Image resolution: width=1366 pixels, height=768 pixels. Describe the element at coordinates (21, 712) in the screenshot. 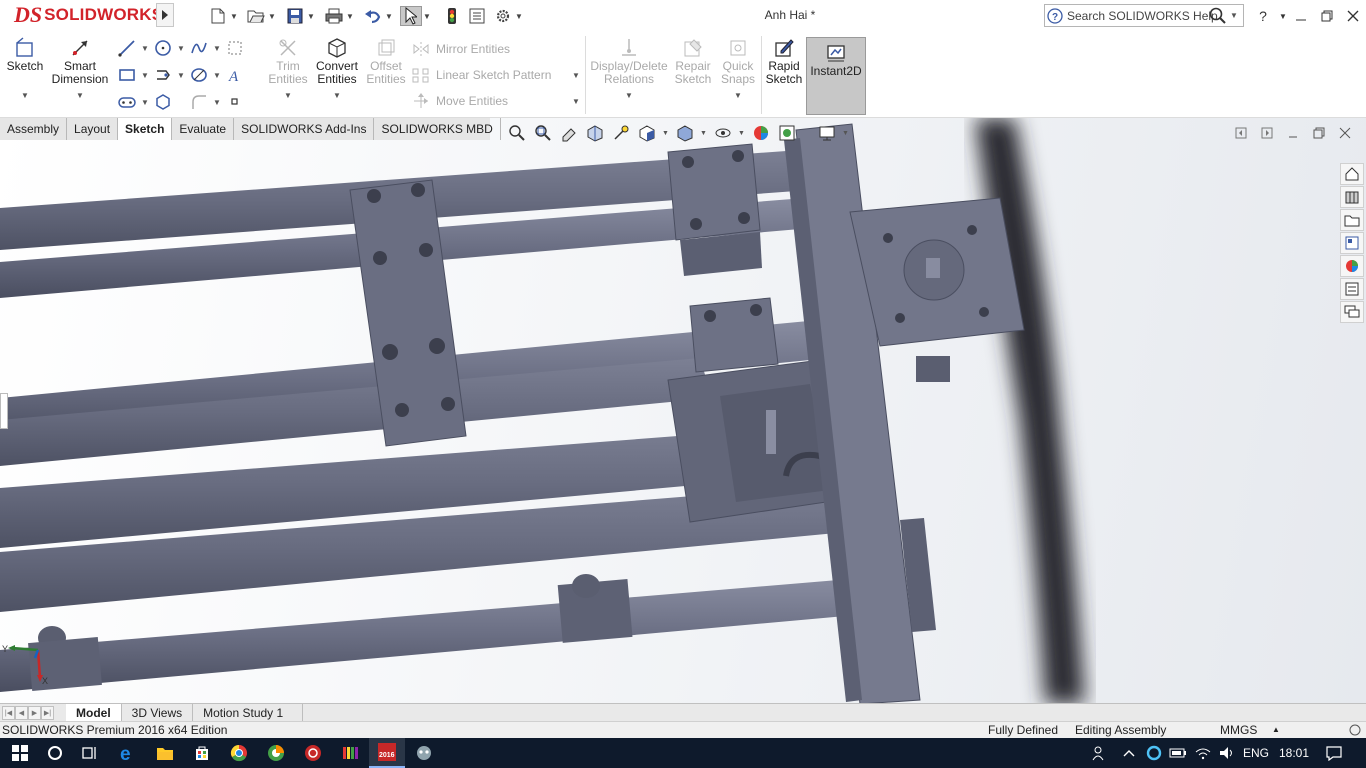

I see `prev-tab-icon: ◀` at that location.